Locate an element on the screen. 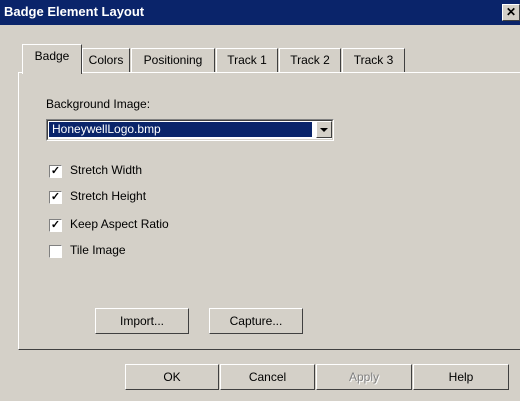 Image resolution: width=520 pixels, height=401 pixels. tab-colors-label: Colors is located at coordinates (106, 60).